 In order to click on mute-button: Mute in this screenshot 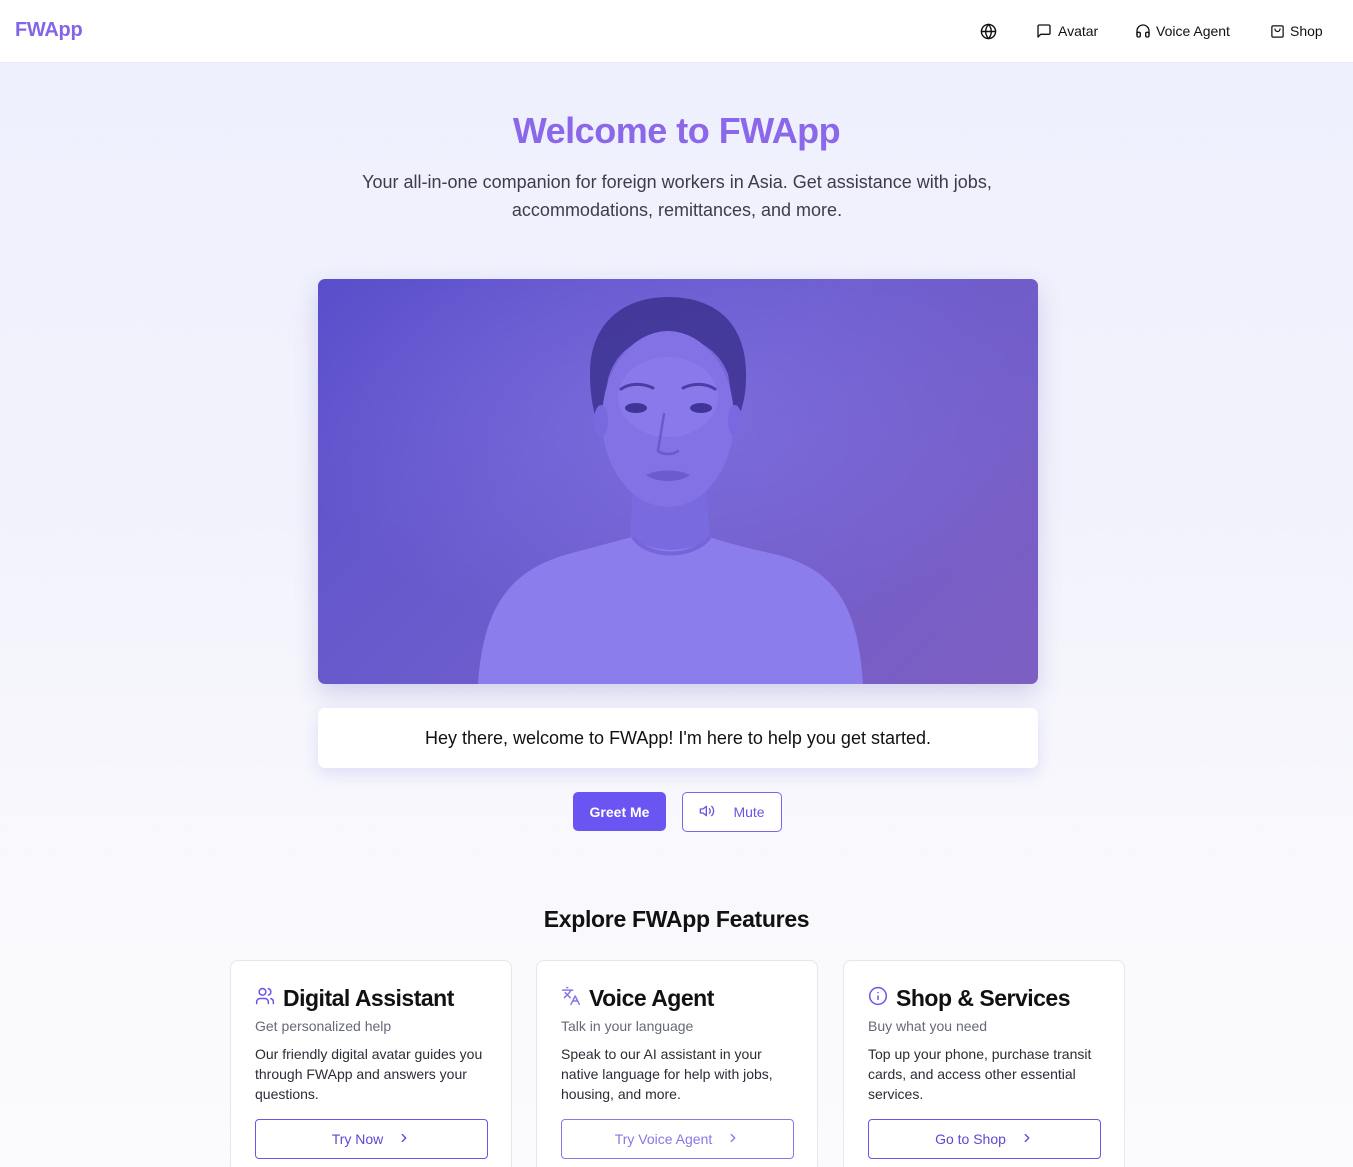, I will do `click(732, 812)`.